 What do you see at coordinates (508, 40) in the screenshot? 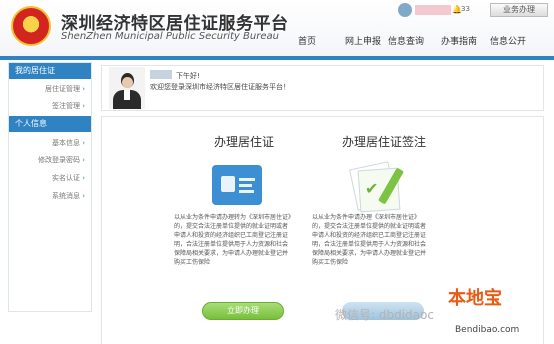
I see `nav-public-info: 信息公开` at bounding box center [508, 40].